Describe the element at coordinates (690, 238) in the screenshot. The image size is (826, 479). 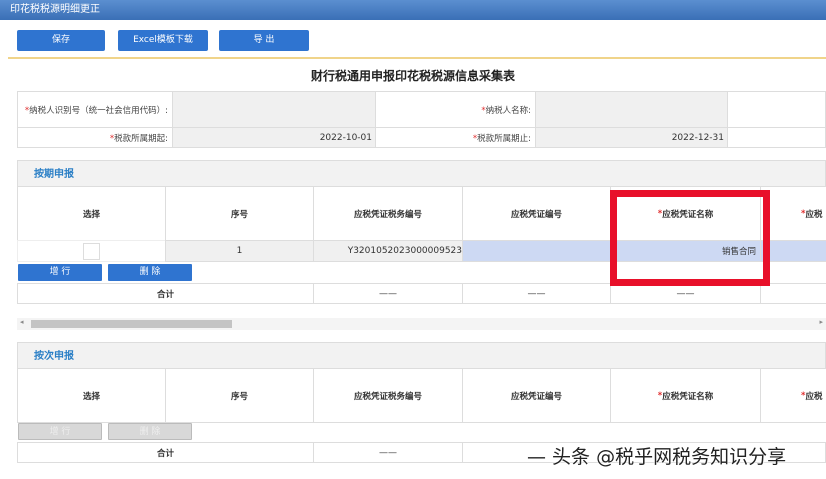
I see `highlight-annotation` at that location.